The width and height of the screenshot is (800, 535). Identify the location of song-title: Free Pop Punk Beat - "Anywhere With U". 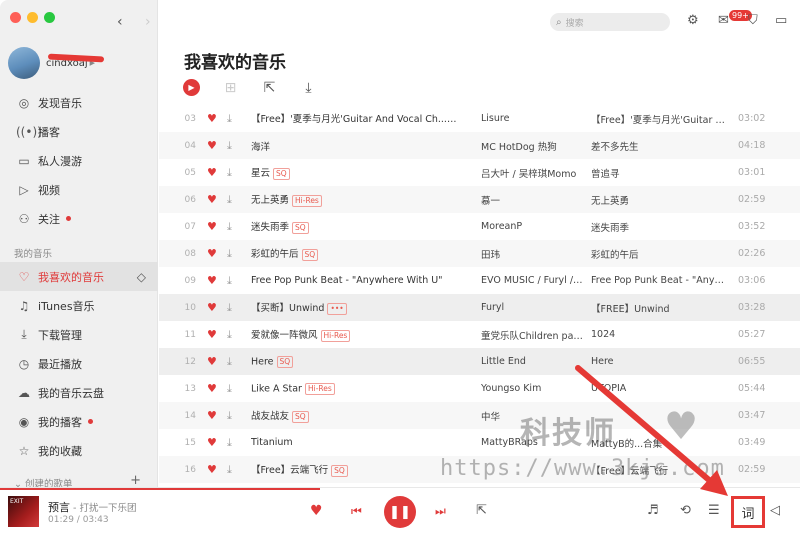
(358, 280).